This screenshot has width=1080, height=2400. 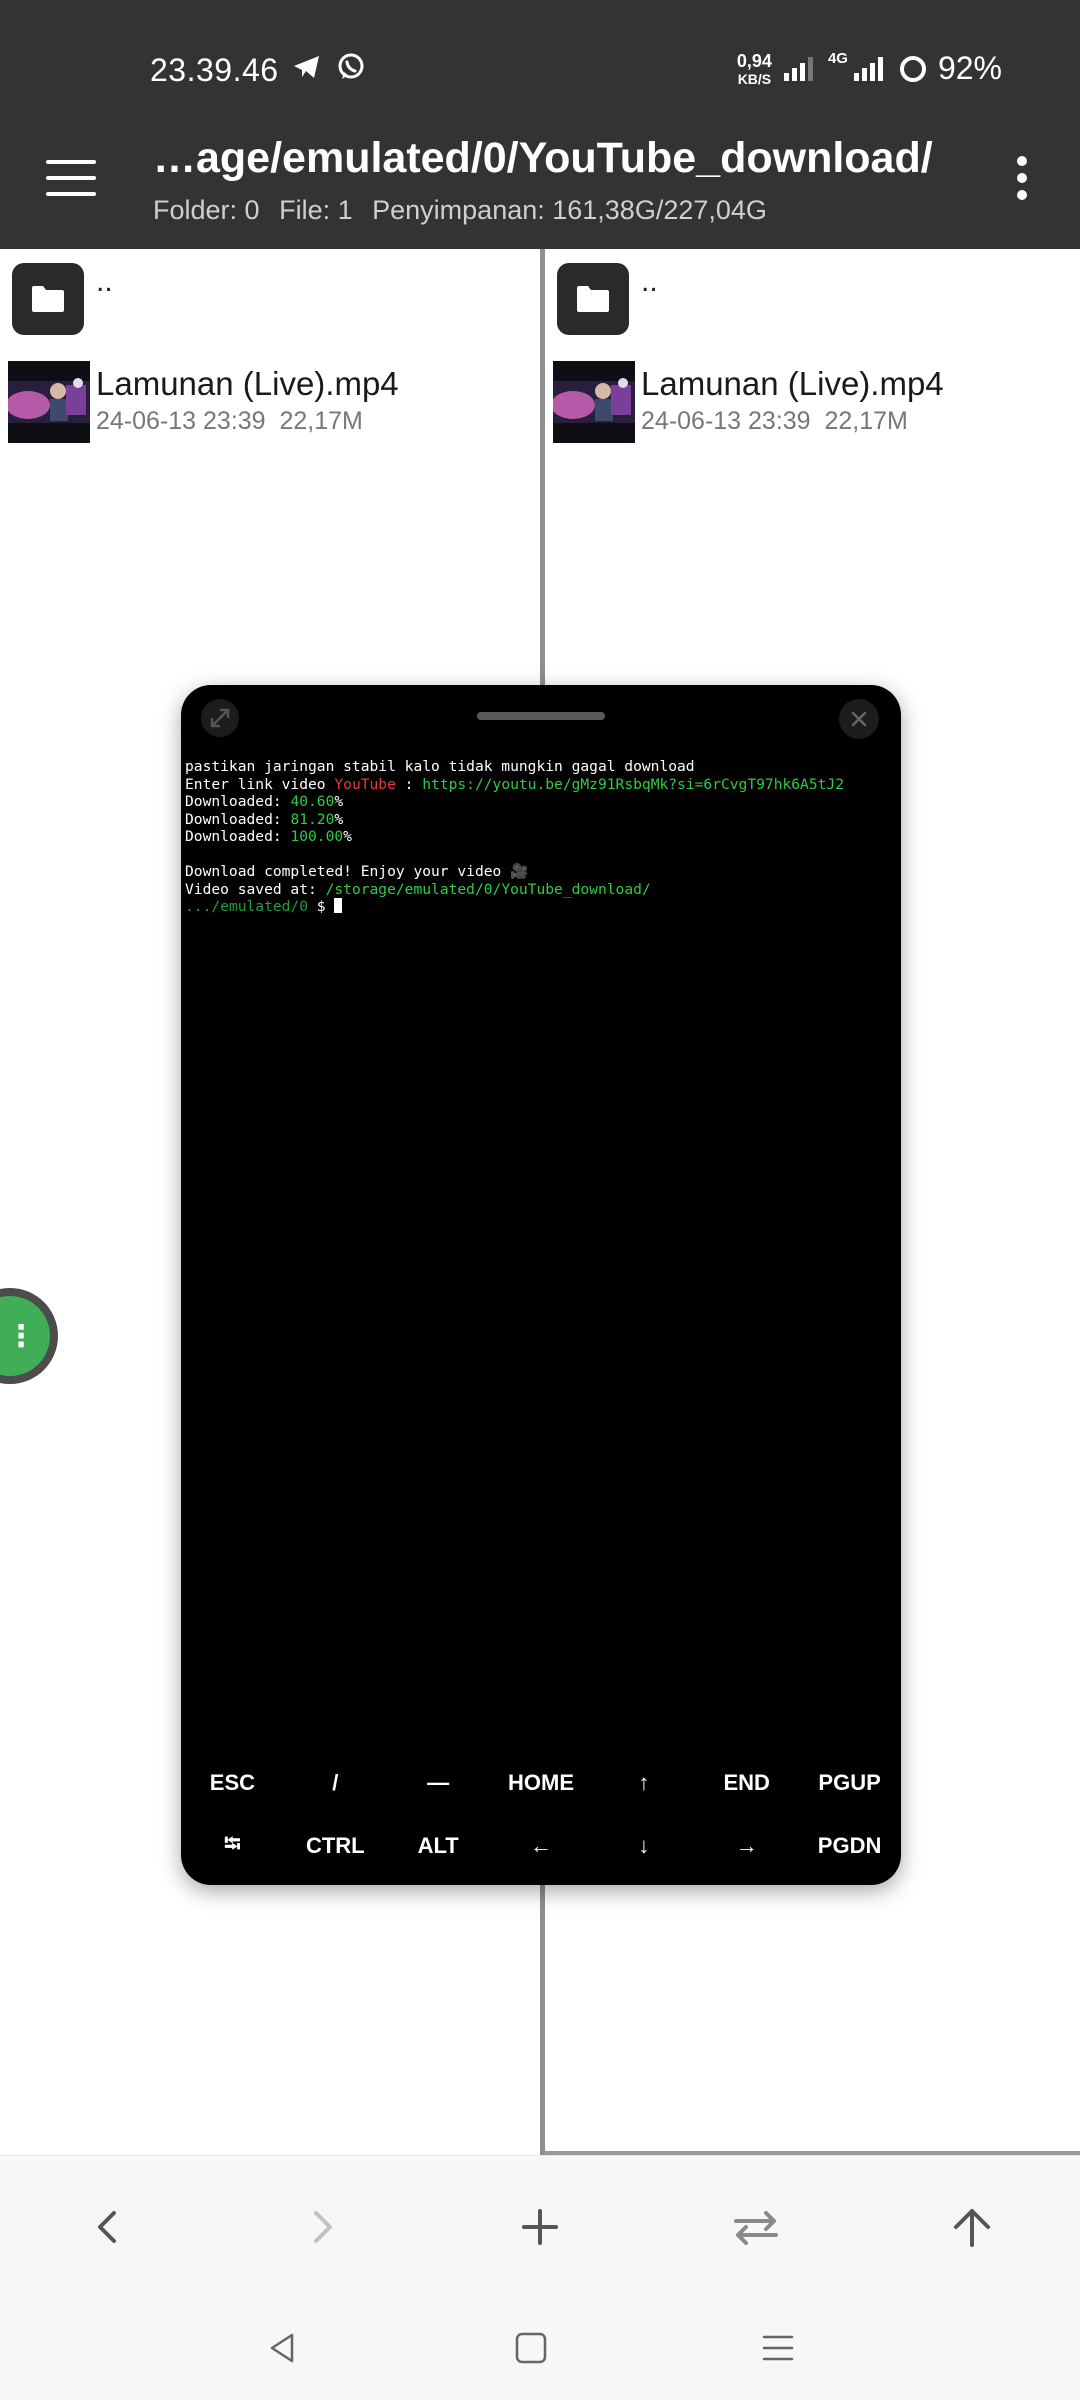 I want to click on system-status: 0,94 KB/S 4G 92%, so click(x=869, y=68).